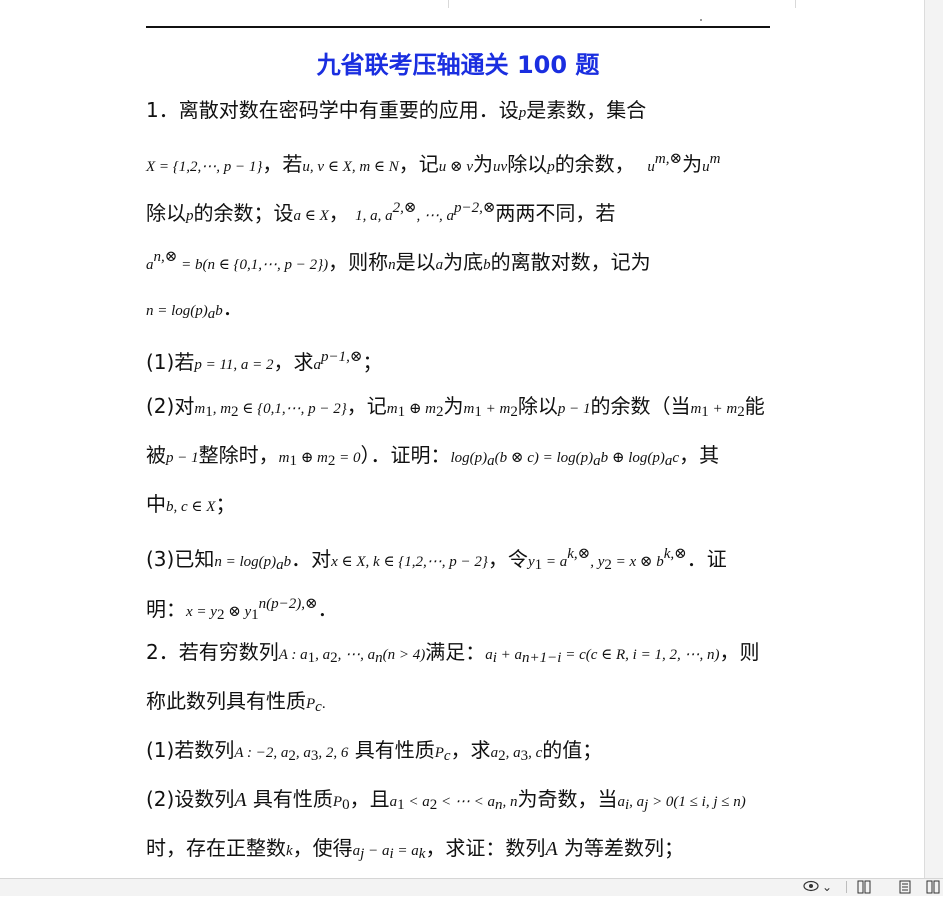  I want to click on text: 是以, so click(415, 262).